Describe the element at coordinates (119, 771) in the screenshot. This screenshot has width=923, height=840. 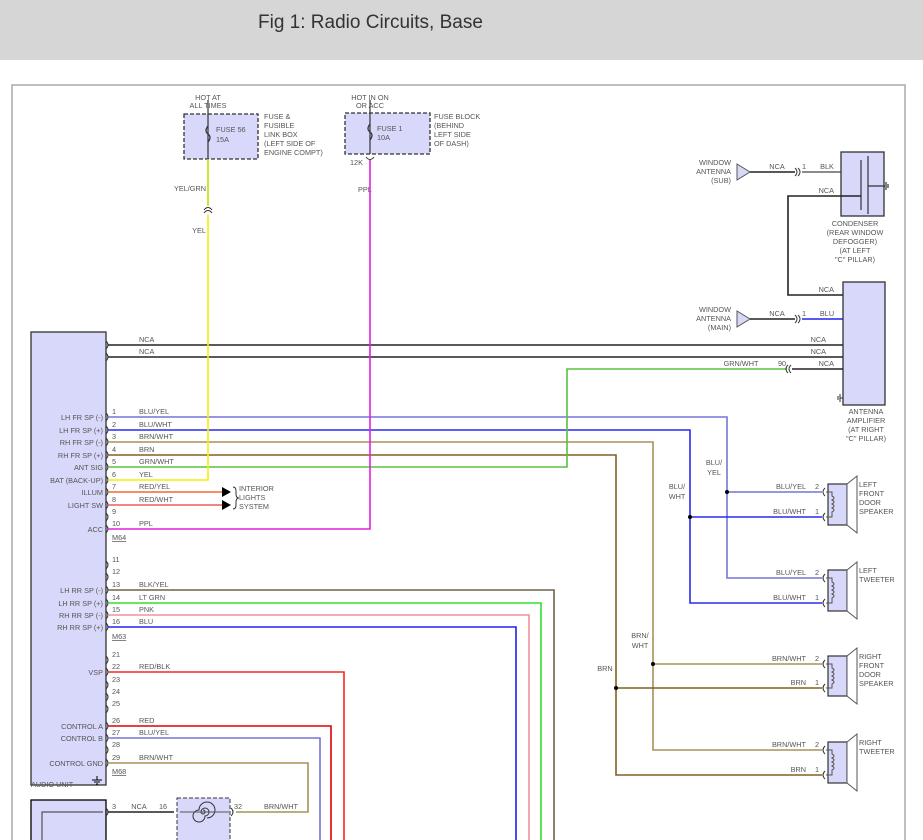
I see `connector-id: M68` at that location.